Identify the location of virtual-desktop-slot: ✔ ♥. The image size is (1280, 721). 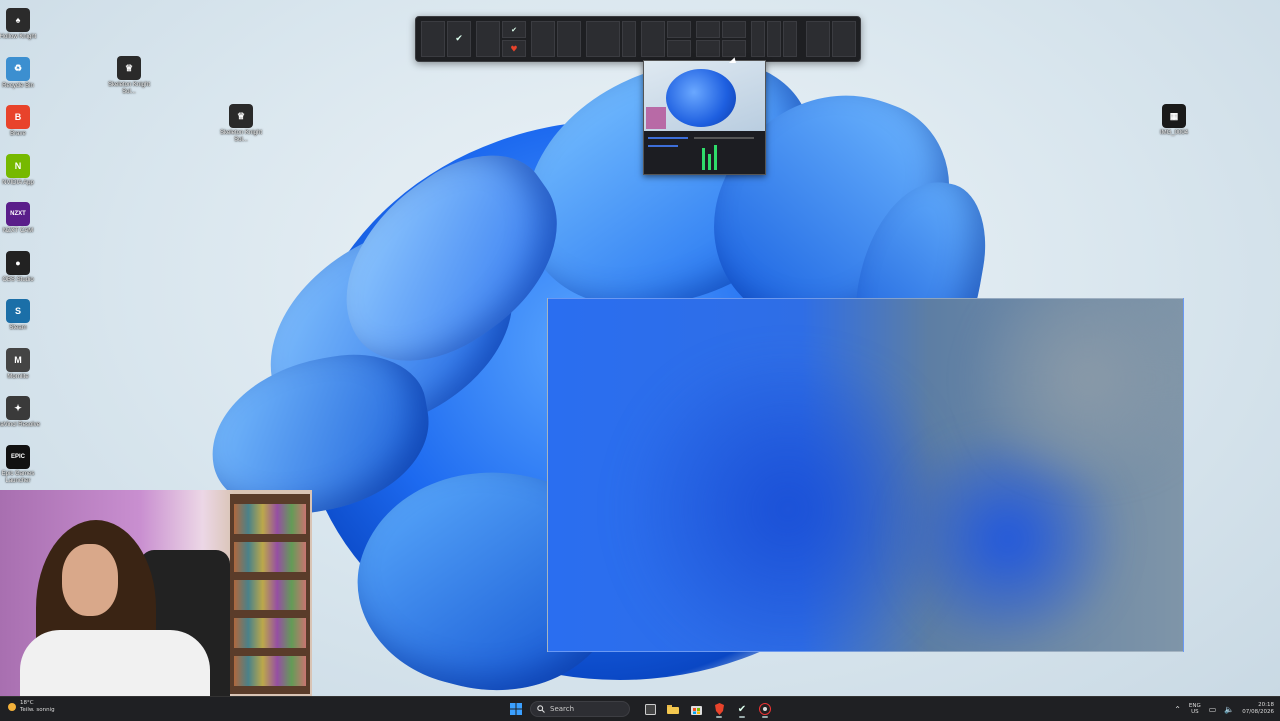
(514, 39).